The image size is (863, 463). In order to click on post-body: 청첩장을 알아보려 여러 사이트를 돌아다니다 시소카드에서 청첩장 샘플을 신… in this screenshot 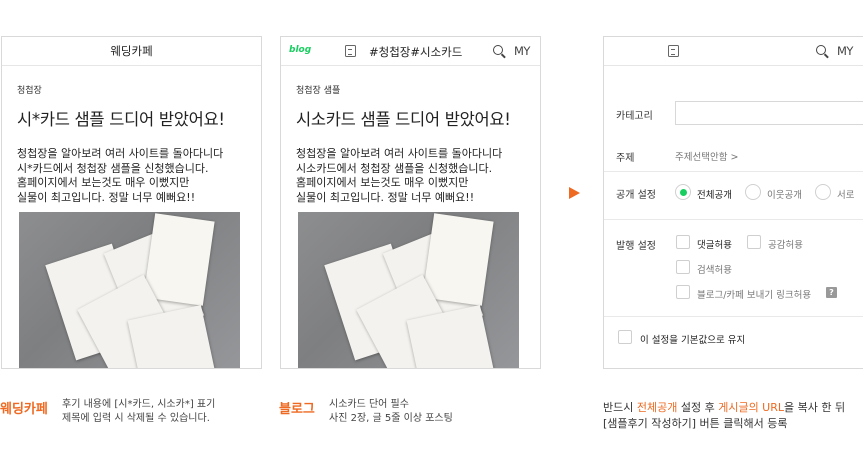, I will do `click(399, 175)`.